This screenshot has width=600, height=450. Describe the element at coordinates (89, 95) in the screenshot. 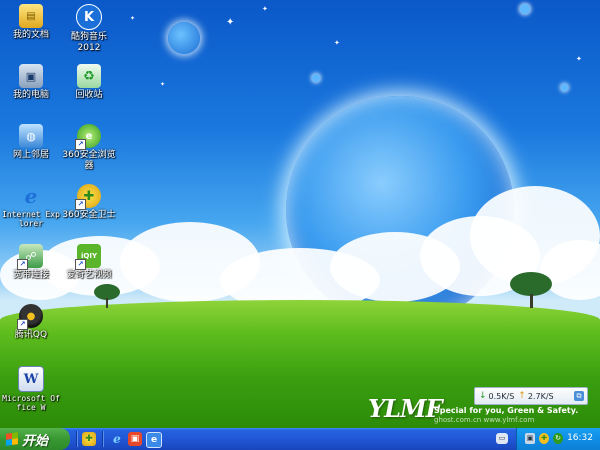

I see `desktop-icon-label: 回收站` at that location.